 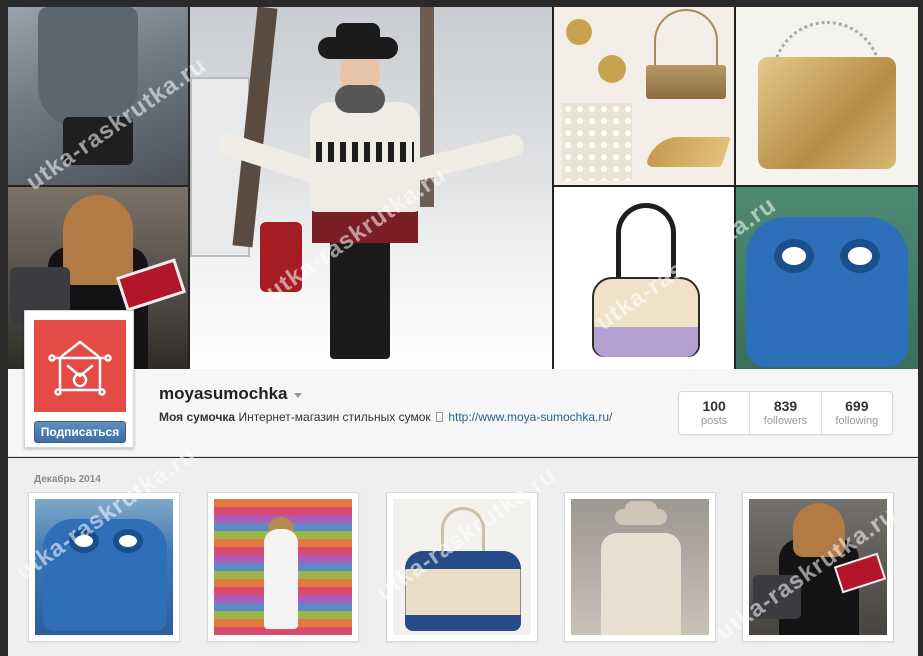 I want to click on profile-avatar-card: Подписаться, so click(x=79, y=379).